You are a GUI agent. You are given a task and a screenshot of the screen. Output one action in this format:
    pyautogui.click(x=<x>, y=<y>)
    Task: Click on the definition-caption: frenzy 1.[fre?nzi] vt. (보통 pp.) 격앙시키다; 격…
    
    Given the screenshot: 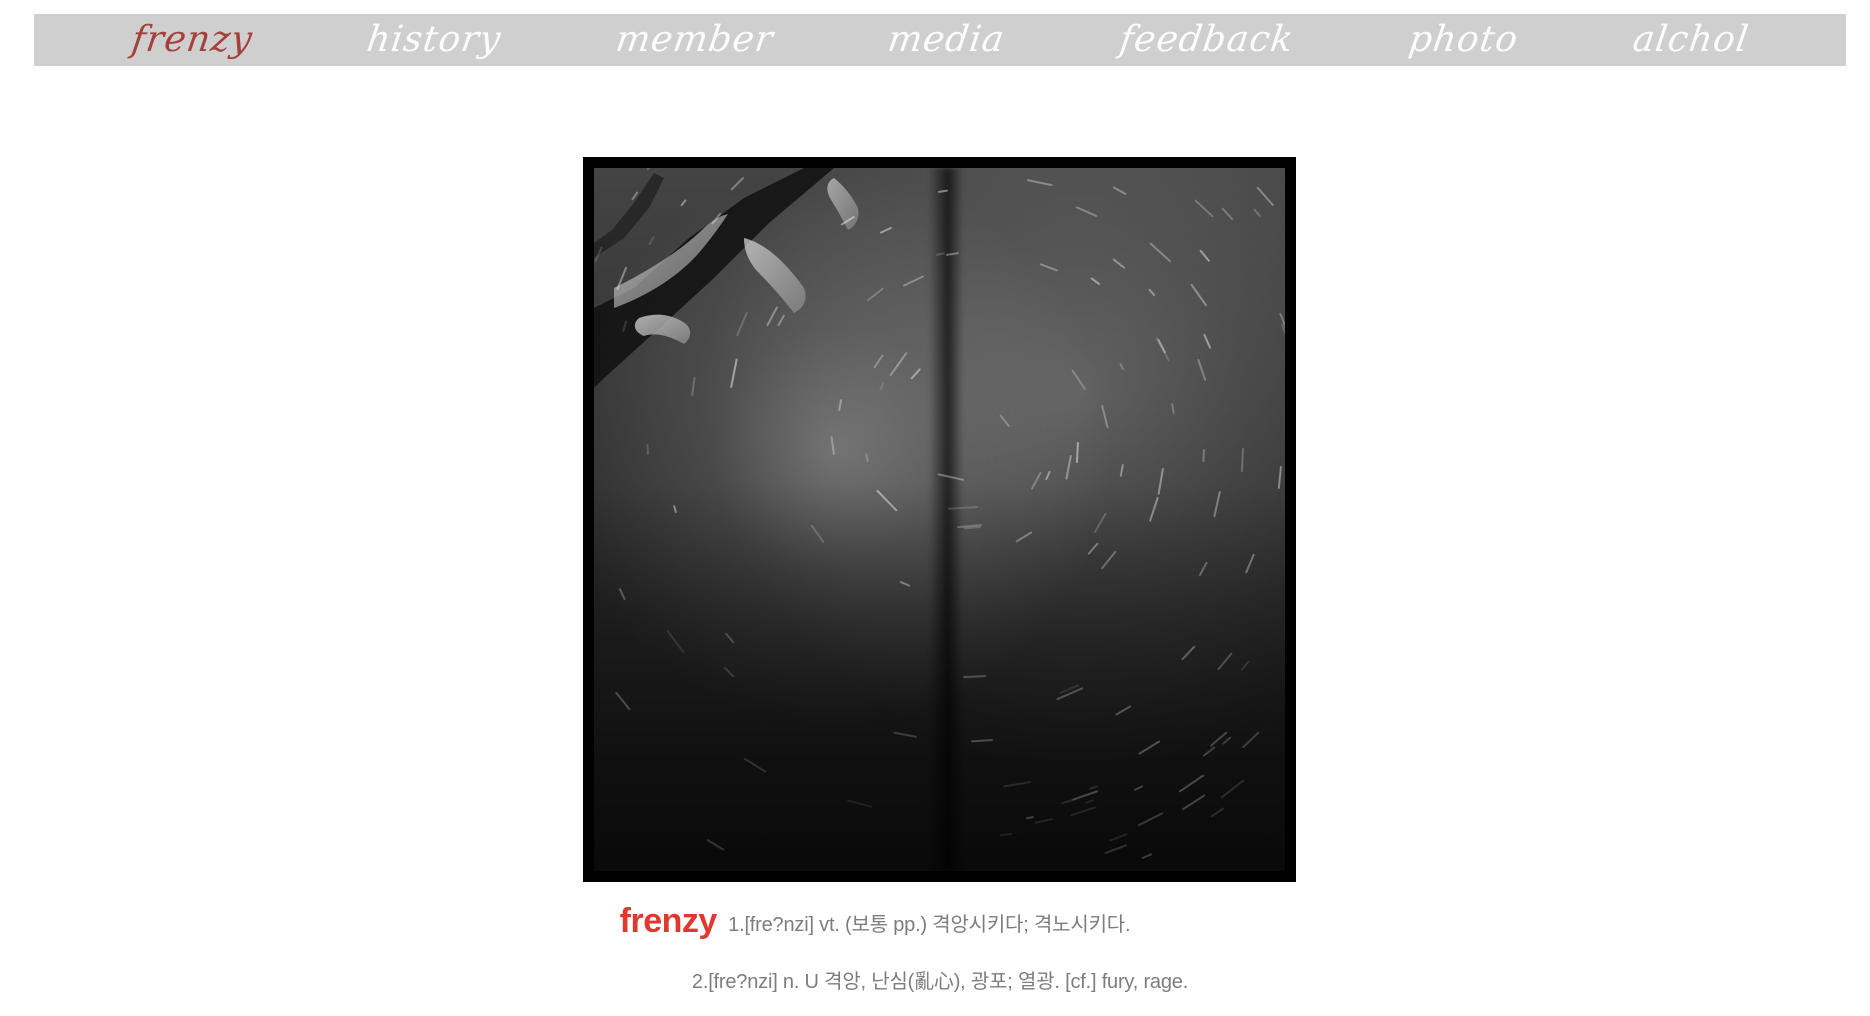 What is the action you would take?
    pyautogui.click(x=935, y=948)
    